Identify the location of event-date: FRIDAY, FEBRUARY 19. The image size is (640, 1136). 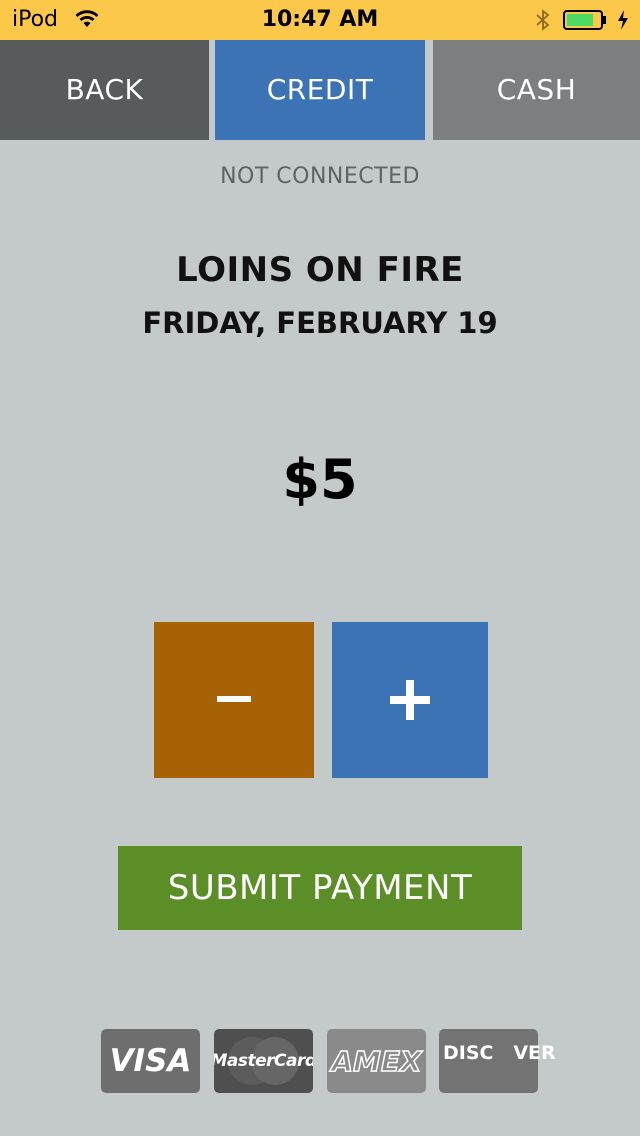
(320, 323).